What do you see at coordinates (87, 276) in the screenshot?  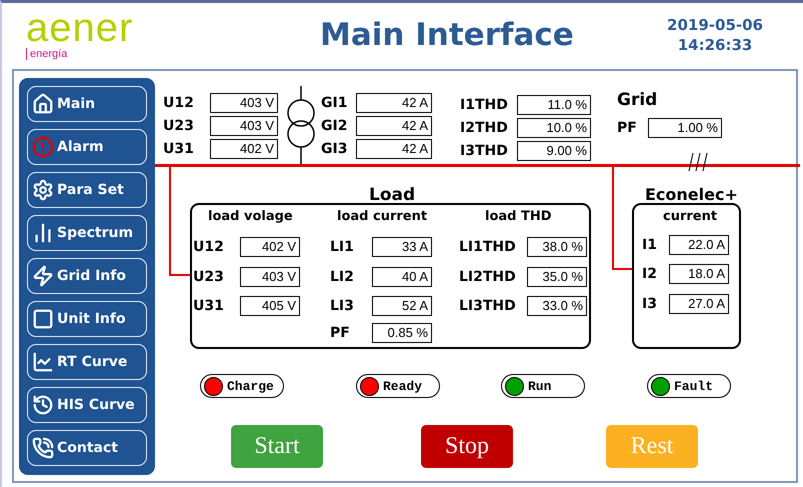 I see `nav-button: Grid Info` at bounding box center [87, 276].